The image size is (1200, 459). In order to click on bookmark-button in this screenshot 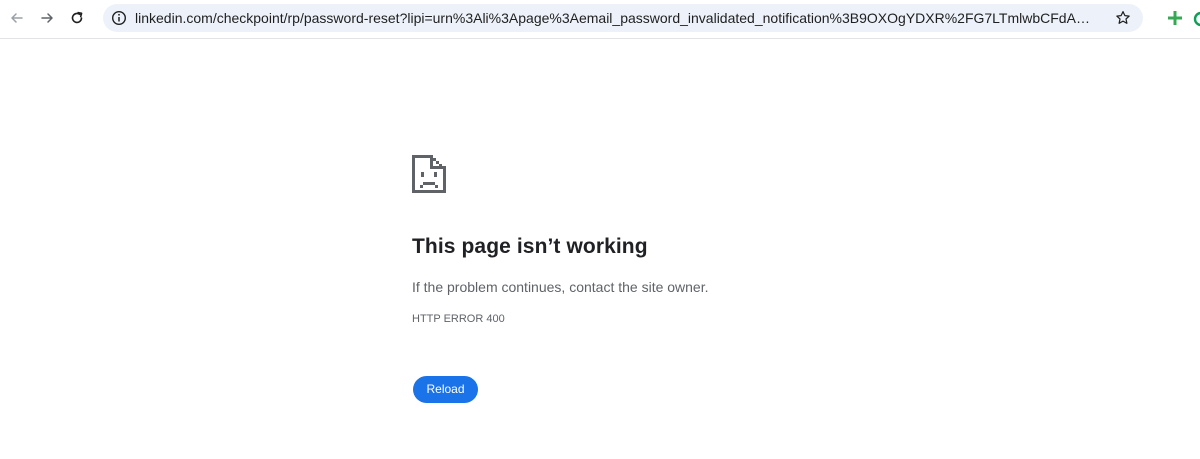, I will do `click(1123, 18)`.